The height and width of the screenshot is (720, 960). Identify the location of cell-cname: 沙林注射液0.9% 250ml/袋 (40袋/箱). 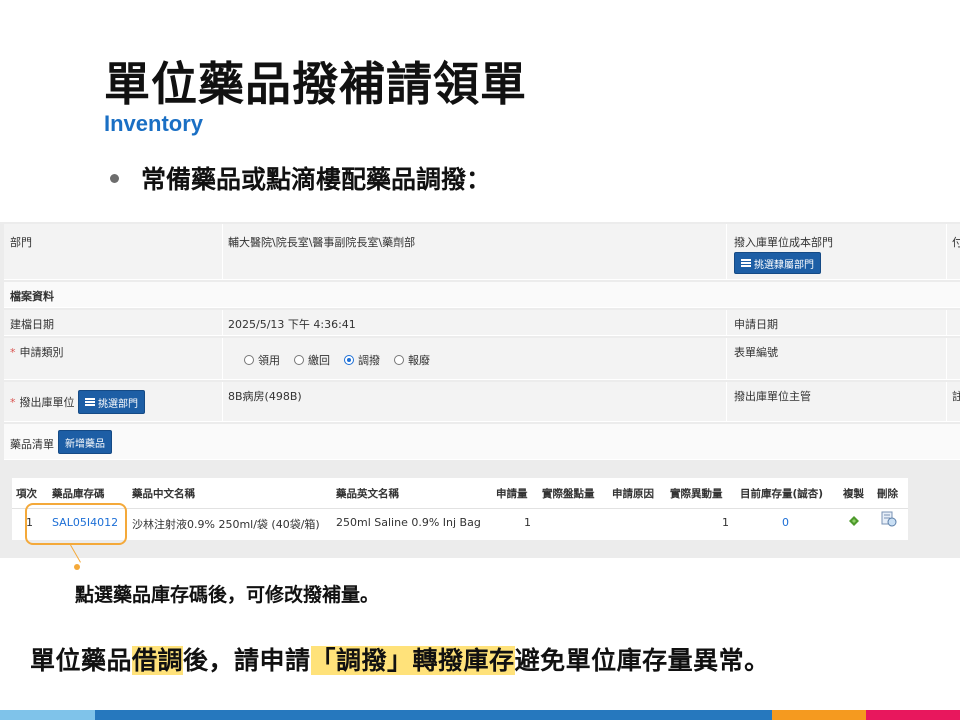
(226, 524).